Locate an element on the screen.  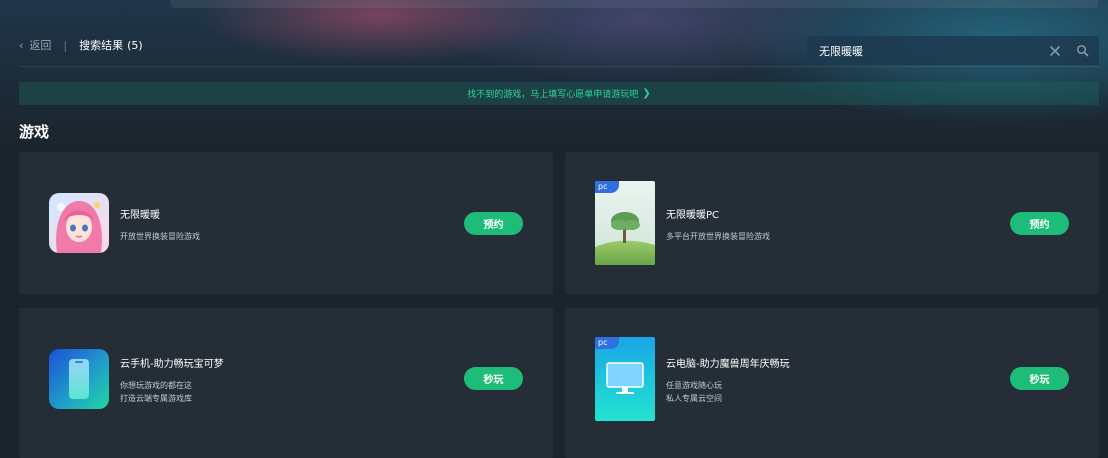
game-description-line: 打造云端专属游戏库 is located at coordinates (156, 398).